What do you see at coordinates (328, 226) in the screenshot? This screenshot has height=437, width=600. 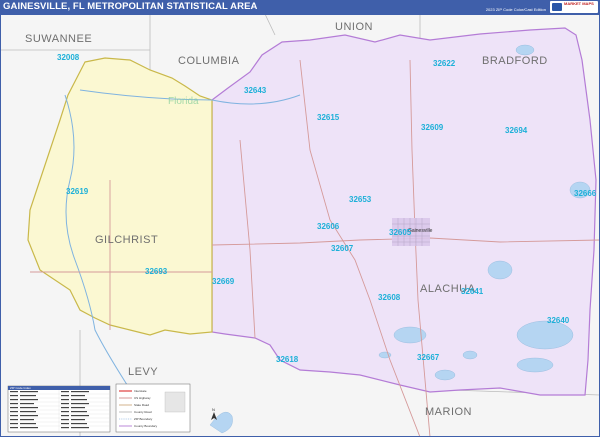 I see `zip-label: 32606` at bounding box center [328, 226].